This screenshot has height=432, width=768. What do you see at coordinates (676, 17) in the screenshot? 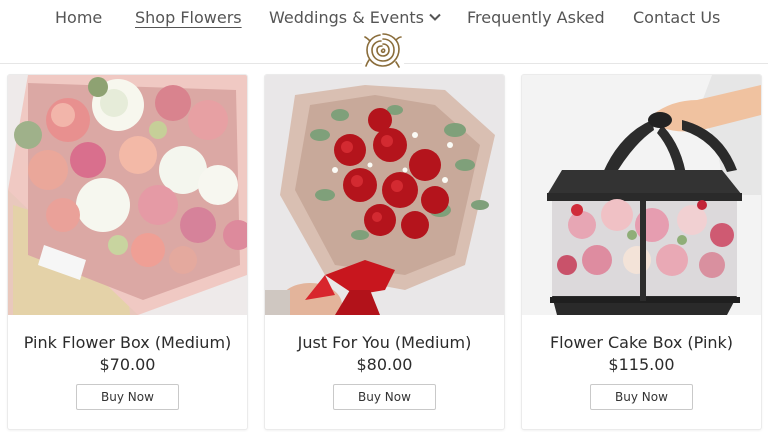
I see `nav-contact-us: Contact Us` at bounding box center [676, 17].